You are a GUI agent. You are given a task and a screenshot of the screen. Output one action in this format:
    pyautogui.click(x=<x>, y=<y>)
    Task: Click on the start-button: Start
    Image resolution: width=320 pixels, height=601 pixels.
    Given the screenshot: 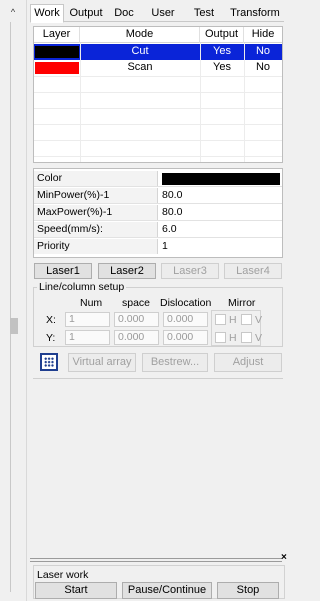 What is the action you would take?
    pyautogui.click(x=76, y=590)
    